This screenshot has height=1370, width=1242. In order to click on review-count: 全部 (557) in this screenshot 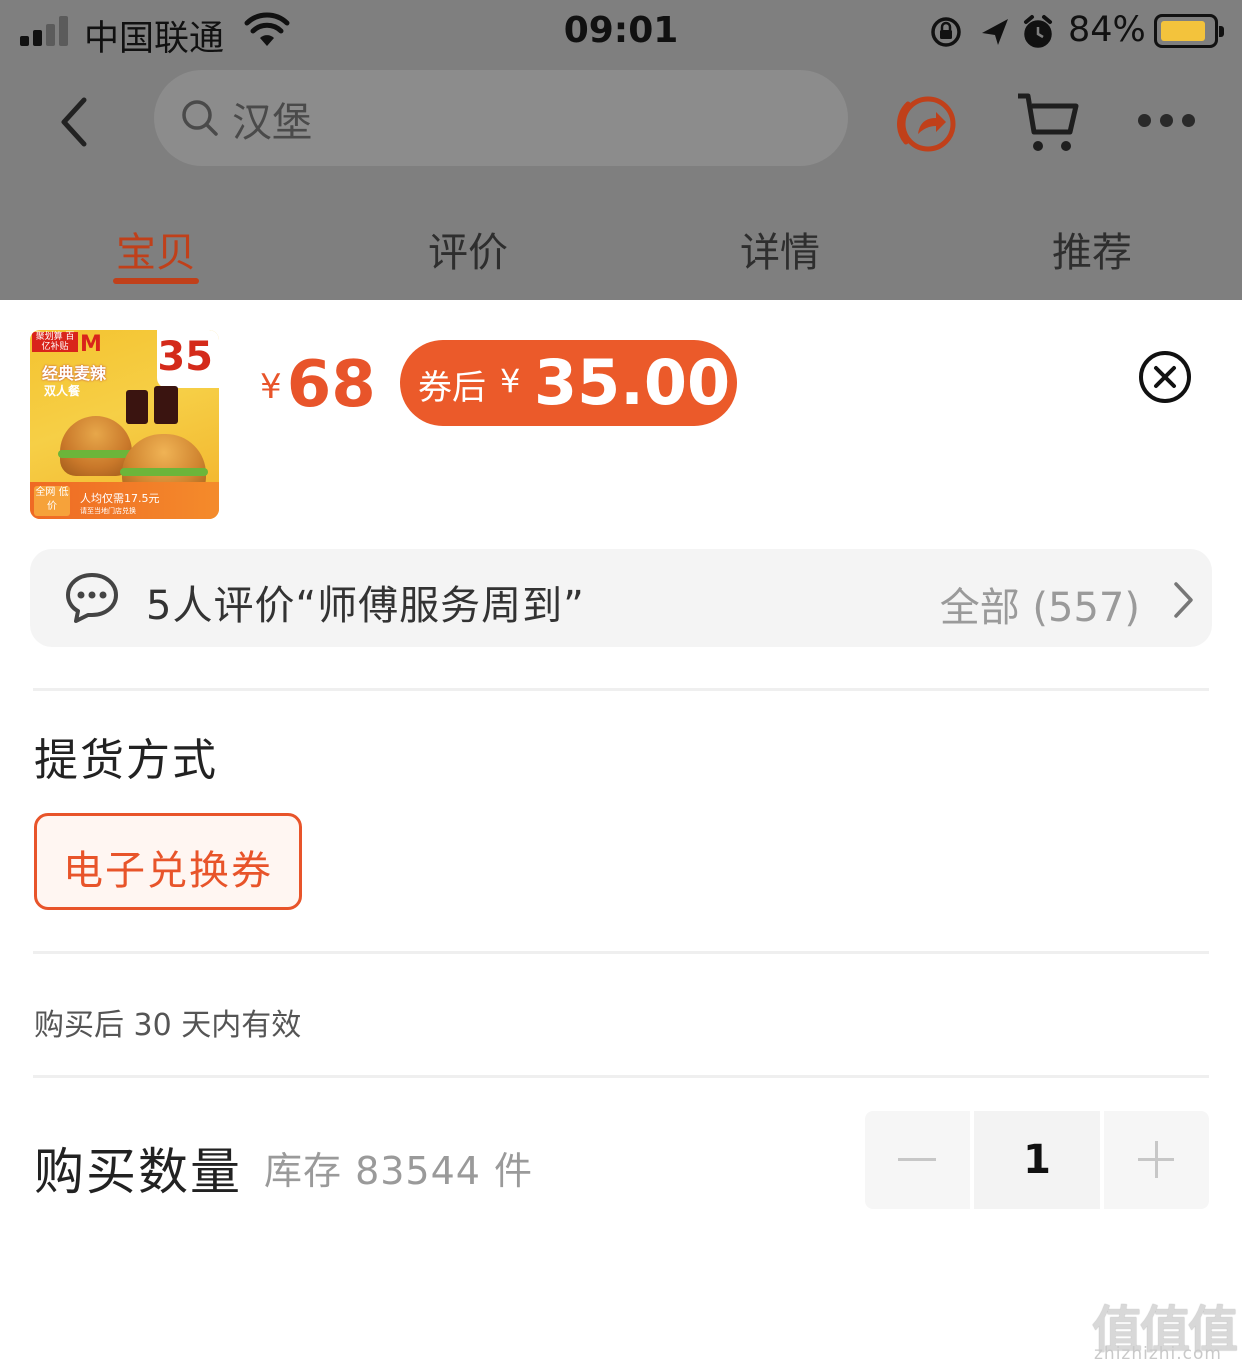, I will do `click(1039, 608)`.